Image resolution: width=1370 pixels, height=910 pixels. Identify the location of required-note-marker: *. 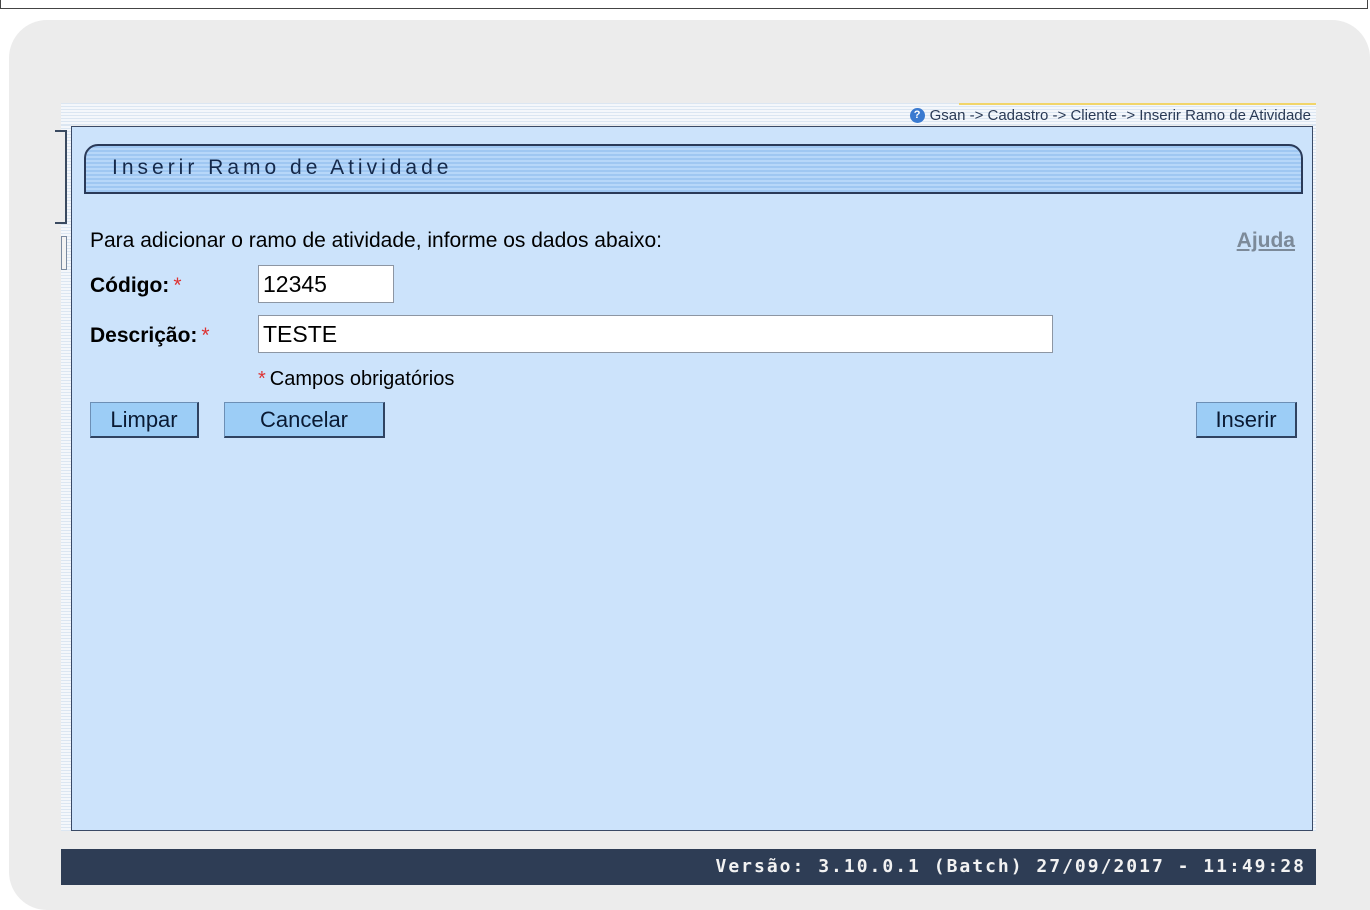
(262, 379).